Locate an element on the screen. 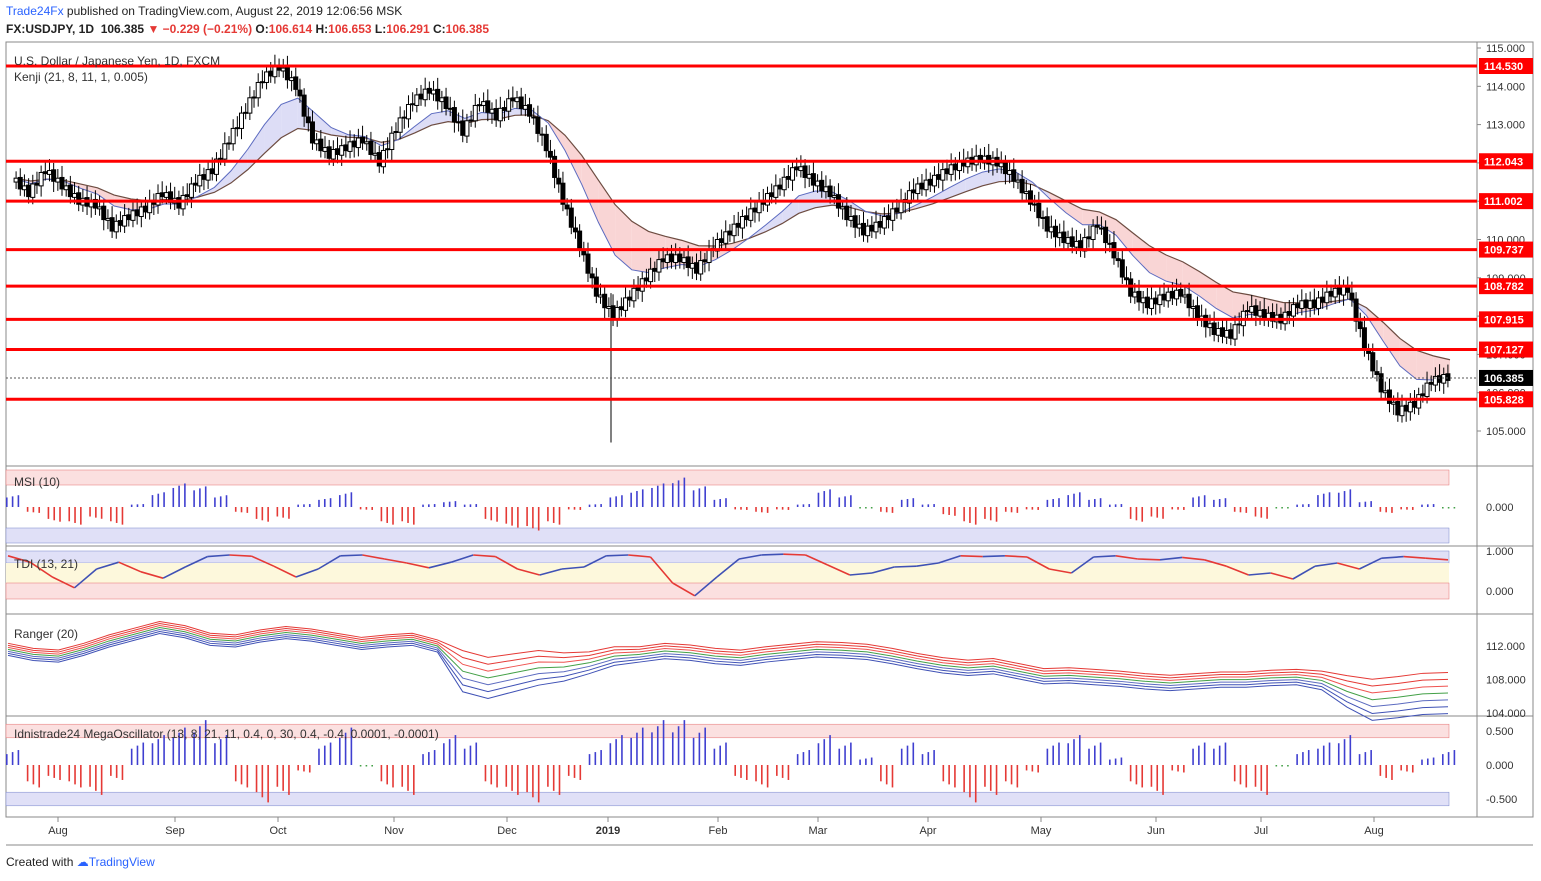 Image resolution: width=1541 pixels, height=881 pixels. mega-tick-label: 0.000 is located at coordinates (1500, 766).